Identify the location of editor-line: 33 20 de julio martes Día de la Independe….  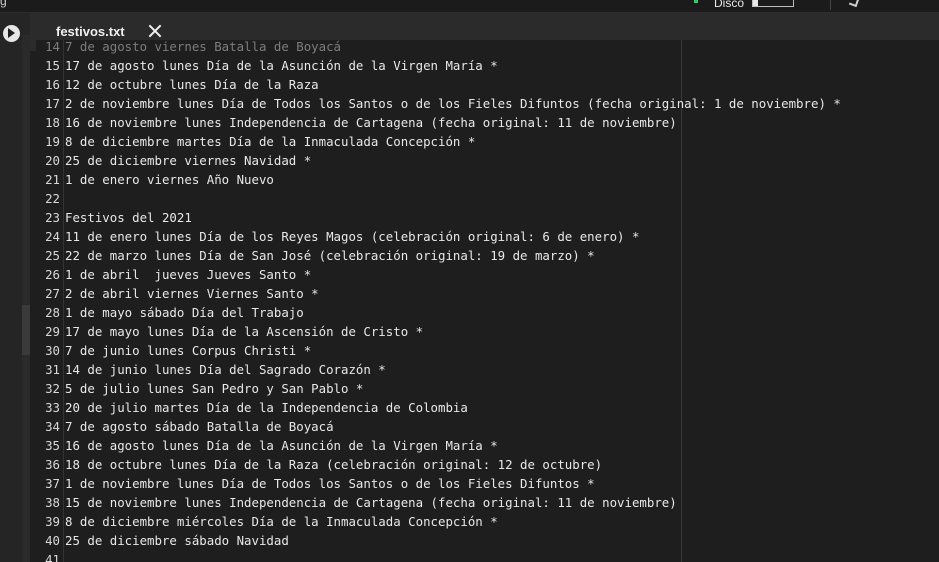
(438, 407).